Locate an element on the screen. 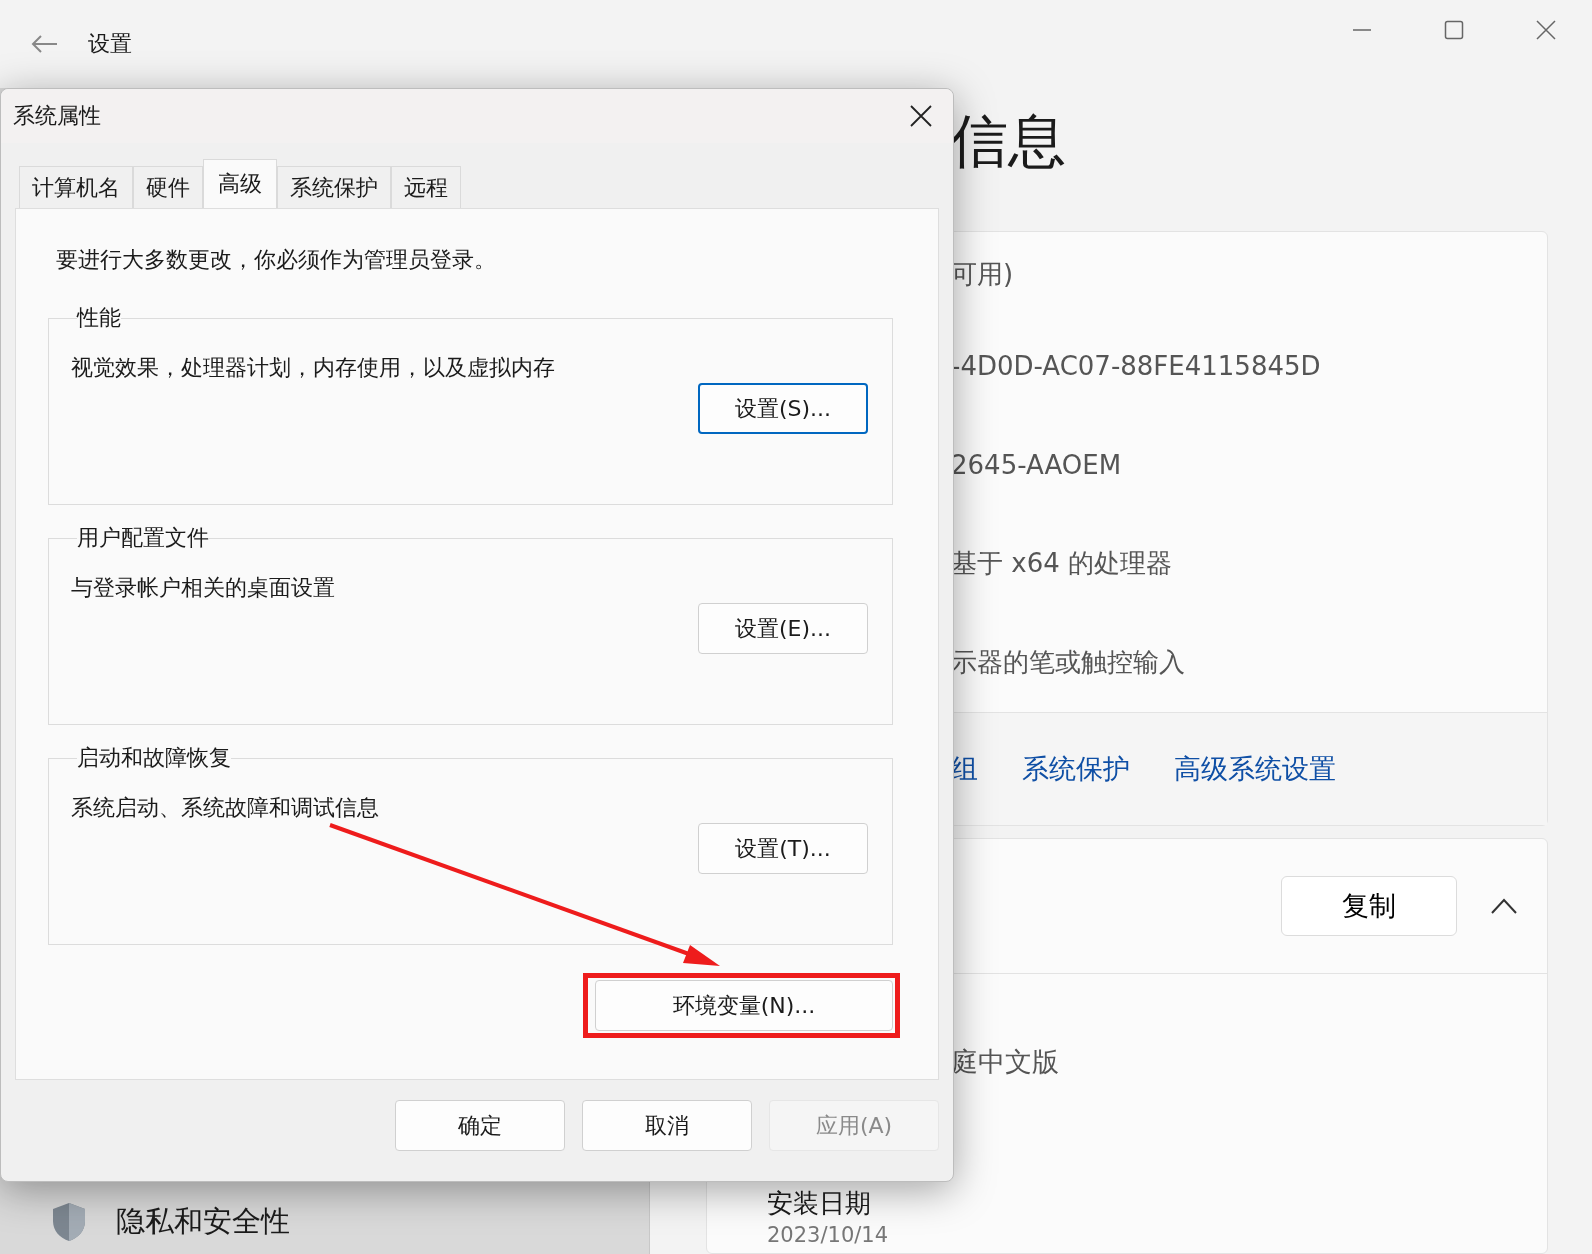  spec-value: -4D0D-AC07-88FE4115845D is located at coordinates (1136, 365).